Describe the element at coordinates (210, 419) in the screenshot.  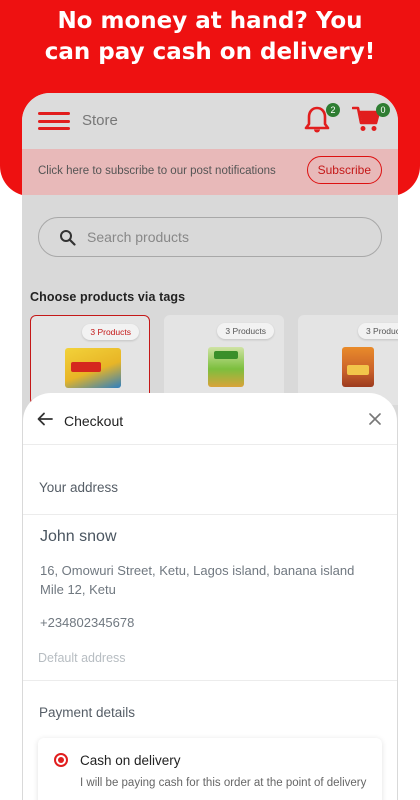
I see `checkout-header: Checkout` at that location.